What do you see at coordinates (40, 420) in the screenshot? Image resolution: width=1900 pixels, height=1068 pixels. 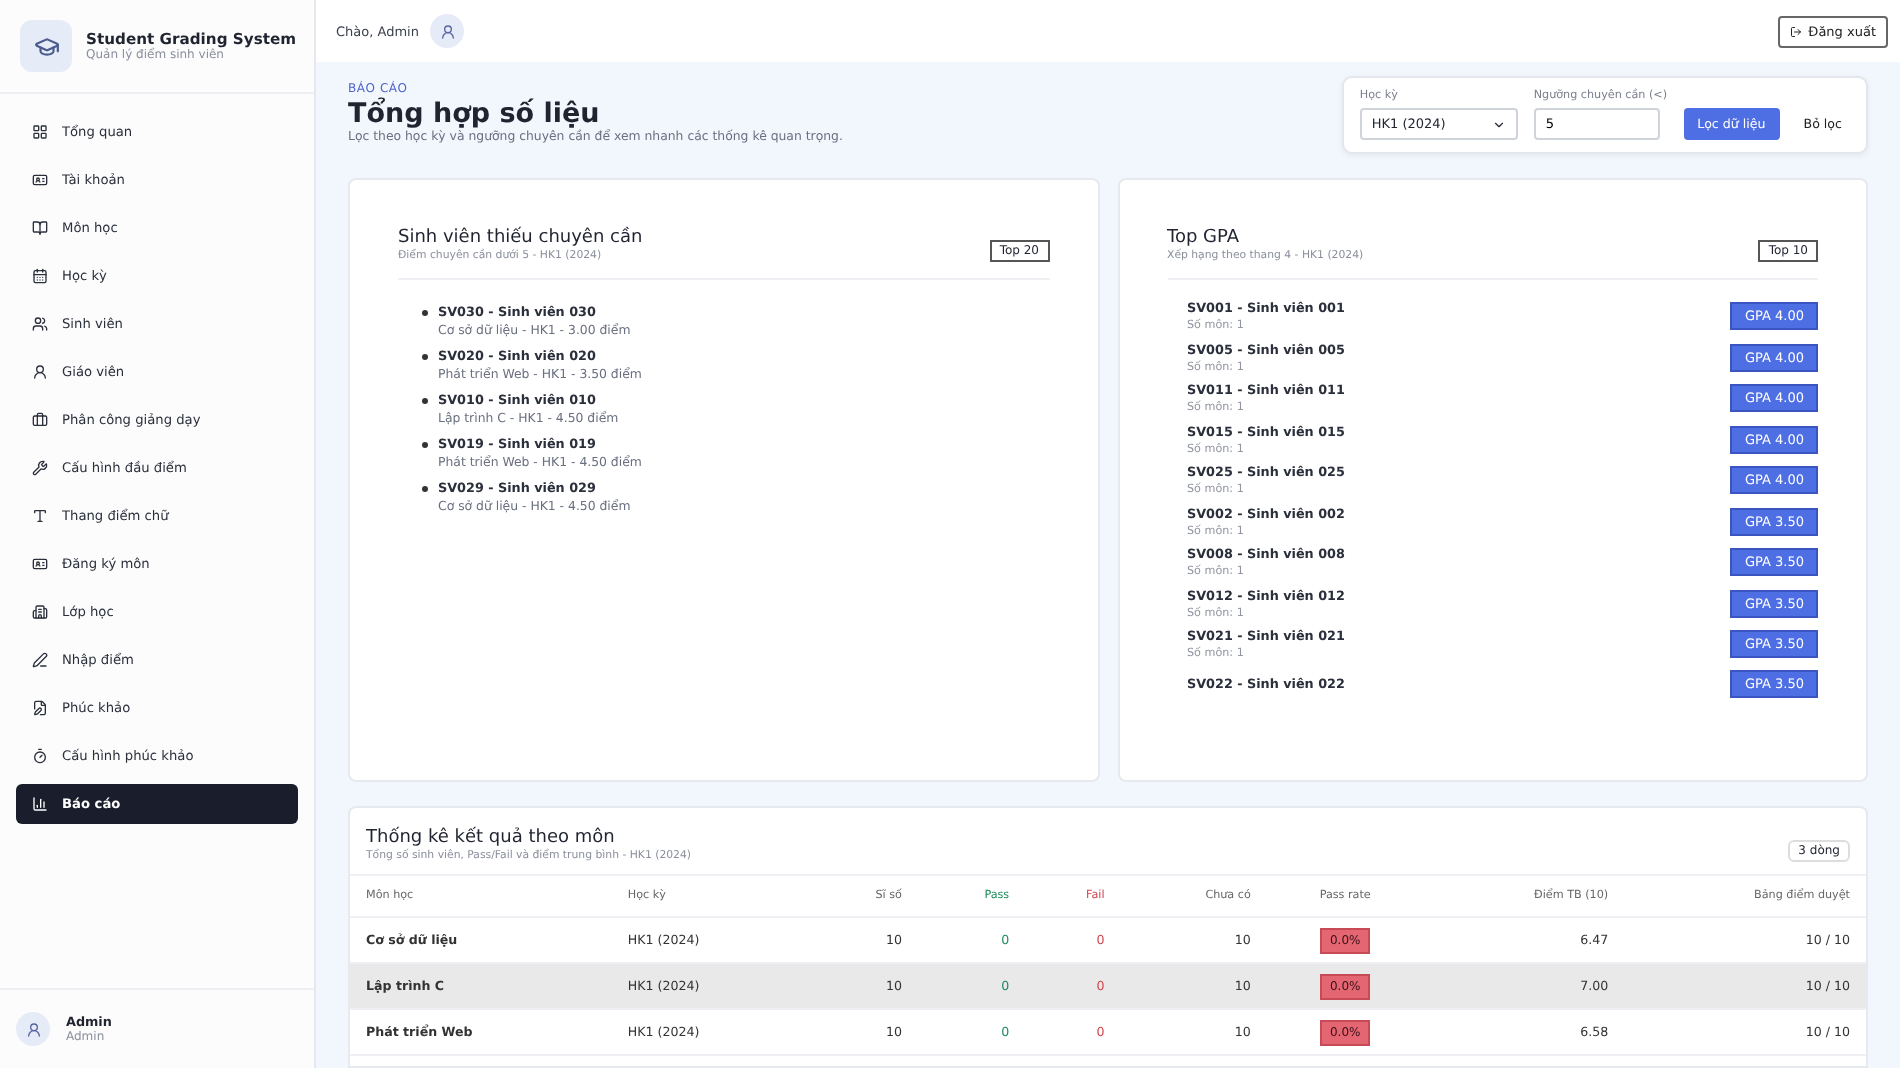 I see `briefcase-icon` at bounding box center [40, 420].